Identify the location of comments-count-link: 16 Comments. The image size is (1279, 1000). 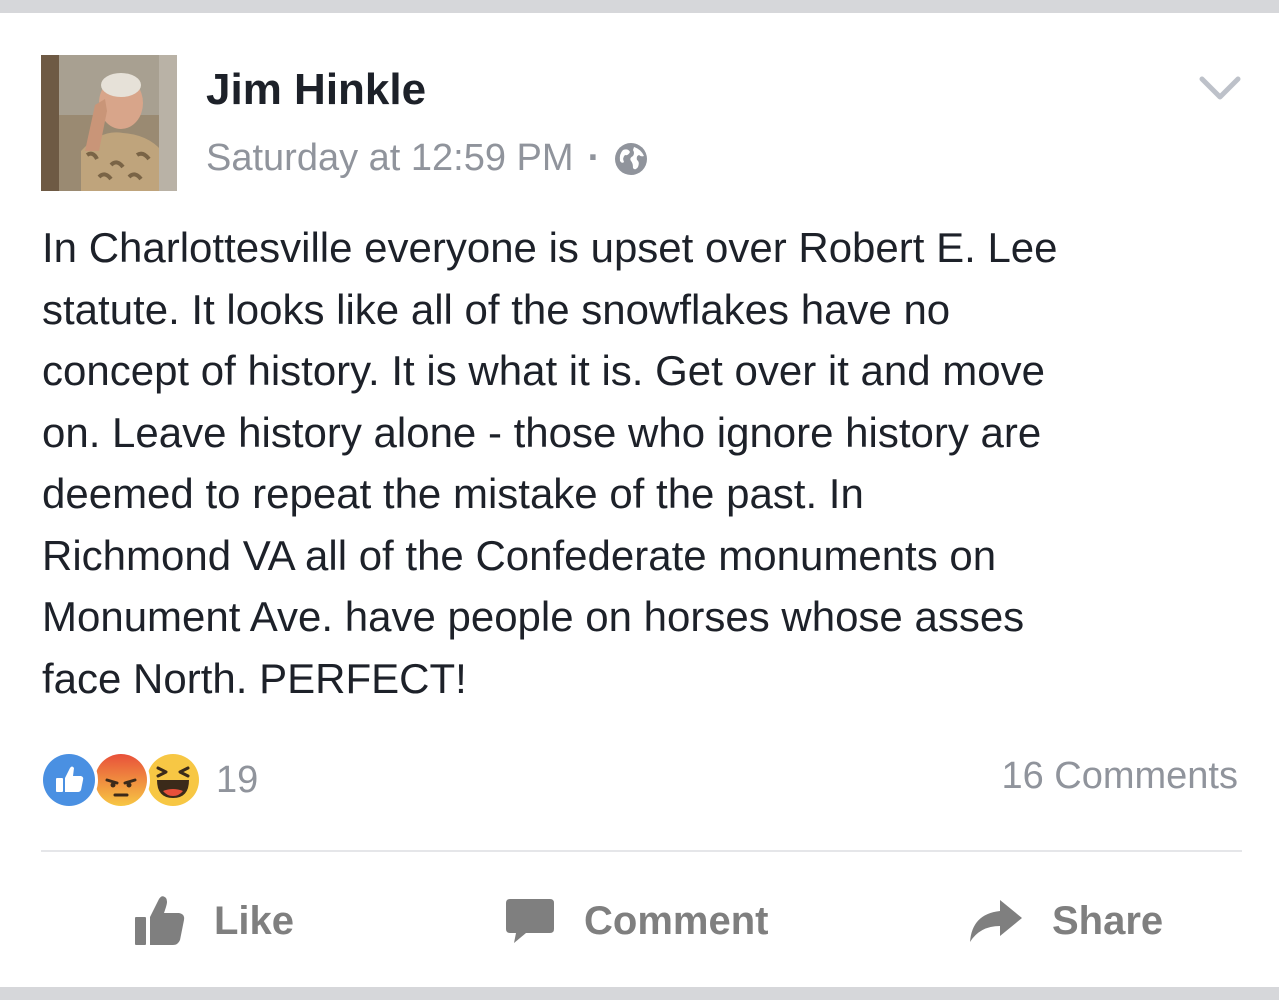
(1119, 776).